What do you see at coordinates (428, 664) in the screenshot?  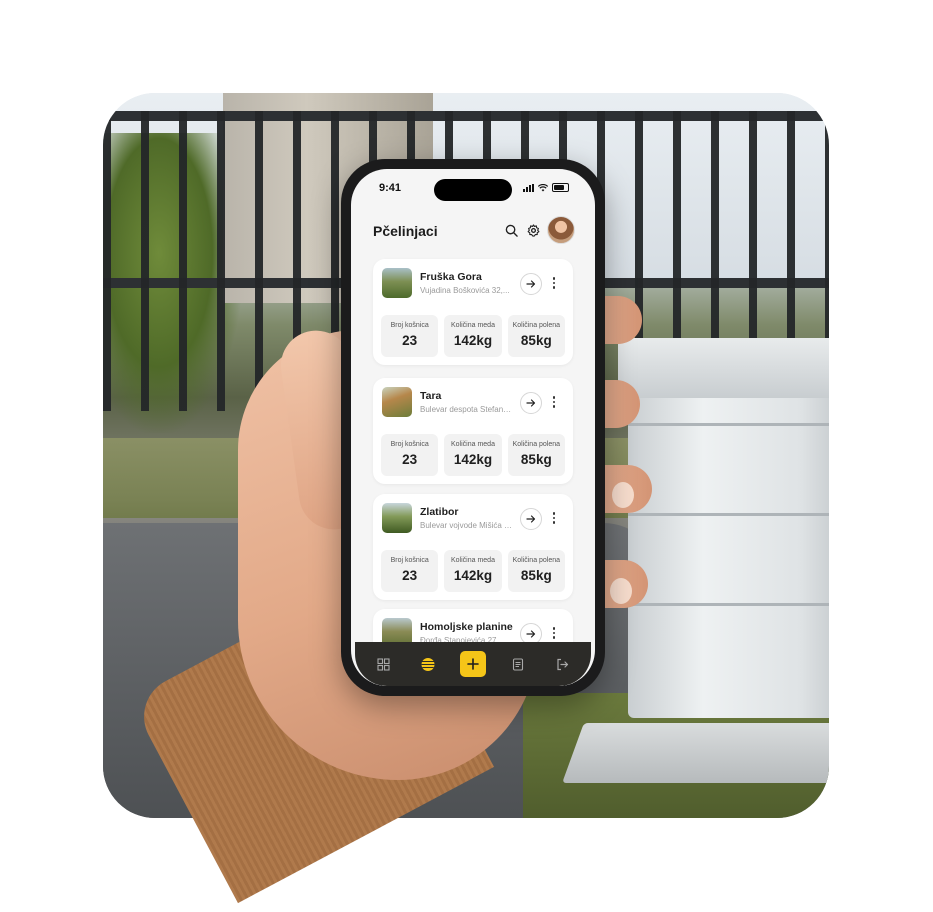 I see `hive-icon` at bounding box center [428, 664].